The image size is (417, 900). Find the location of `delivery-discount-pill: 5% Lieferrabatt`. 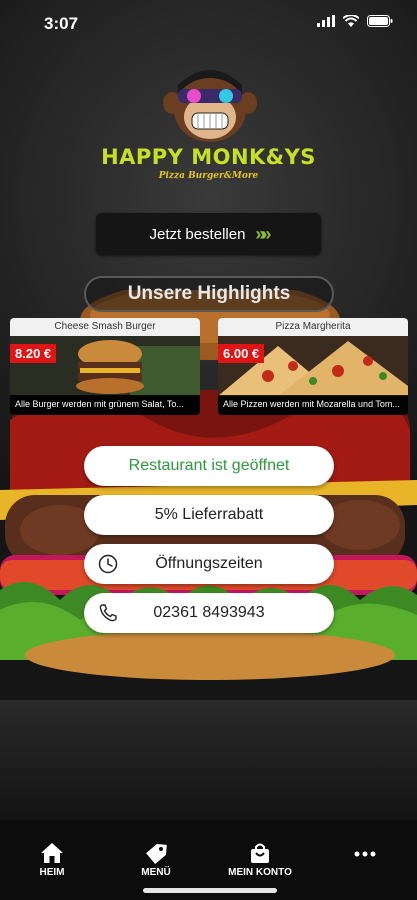

delivery-discount-pill: 5% Lieferrabatt is located at coordinates (209, 515).